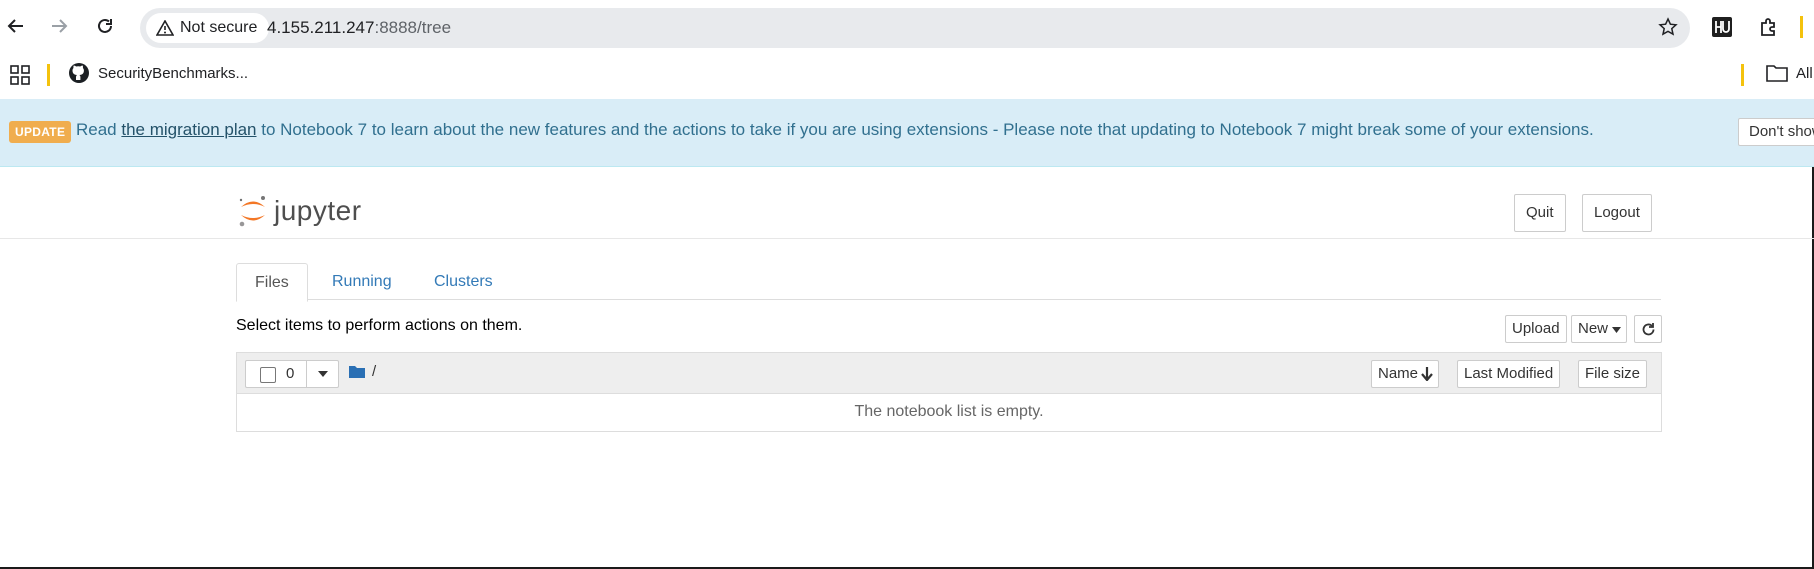  Describe the element at coordinates (1777, 73) in the screenshot. I see `folder-outline-icon` at that location.